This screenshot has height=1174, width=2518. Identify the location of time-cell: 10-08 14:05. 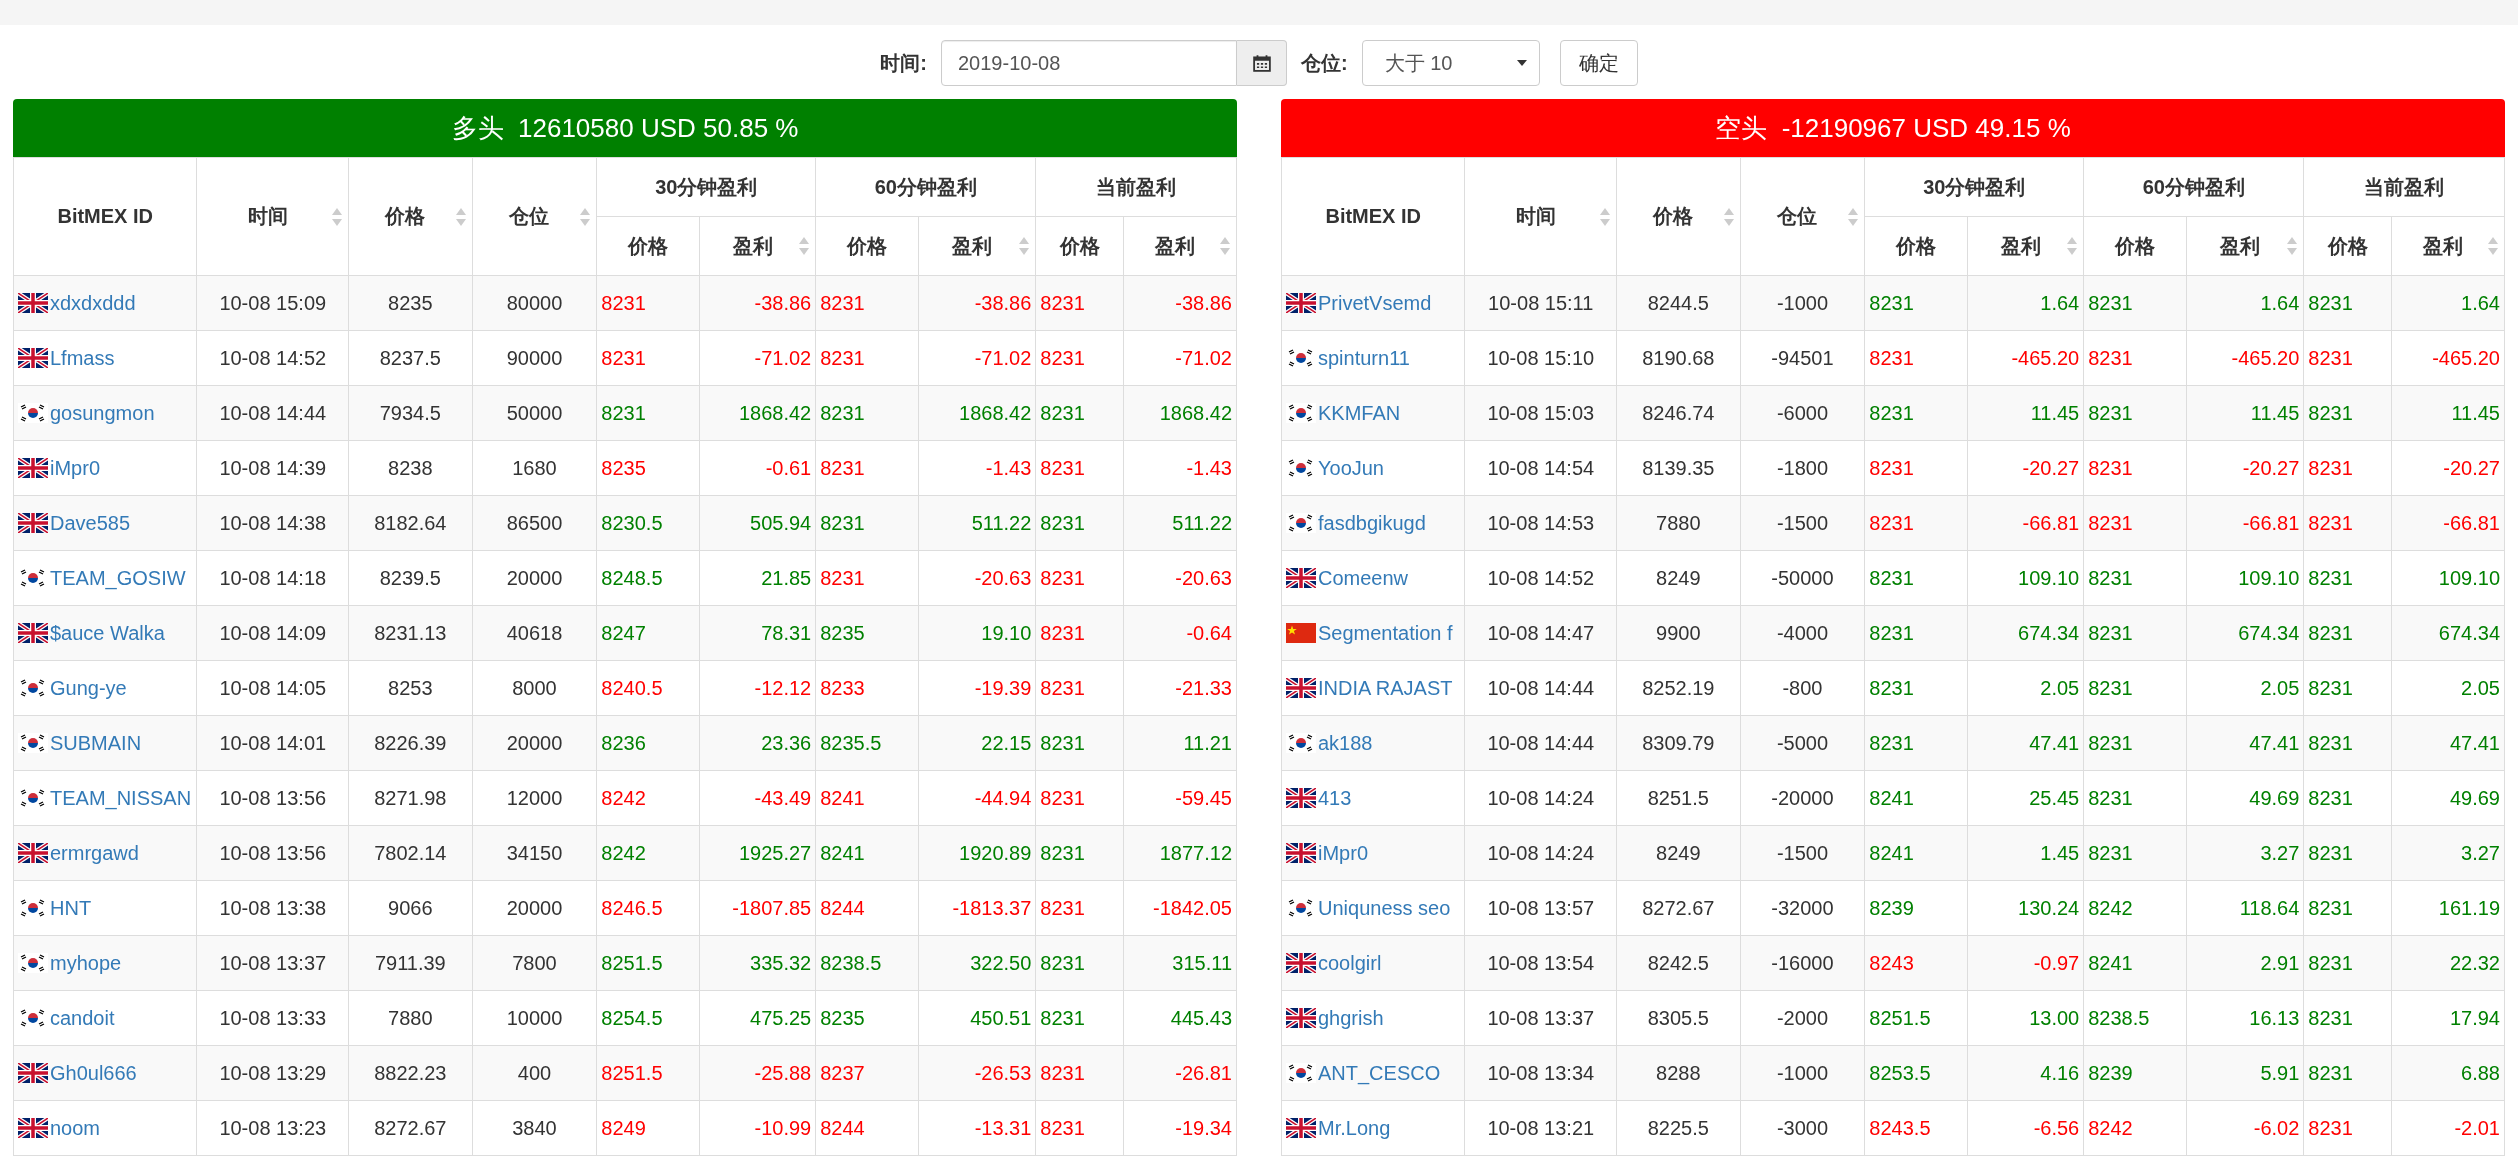
(272, 688).